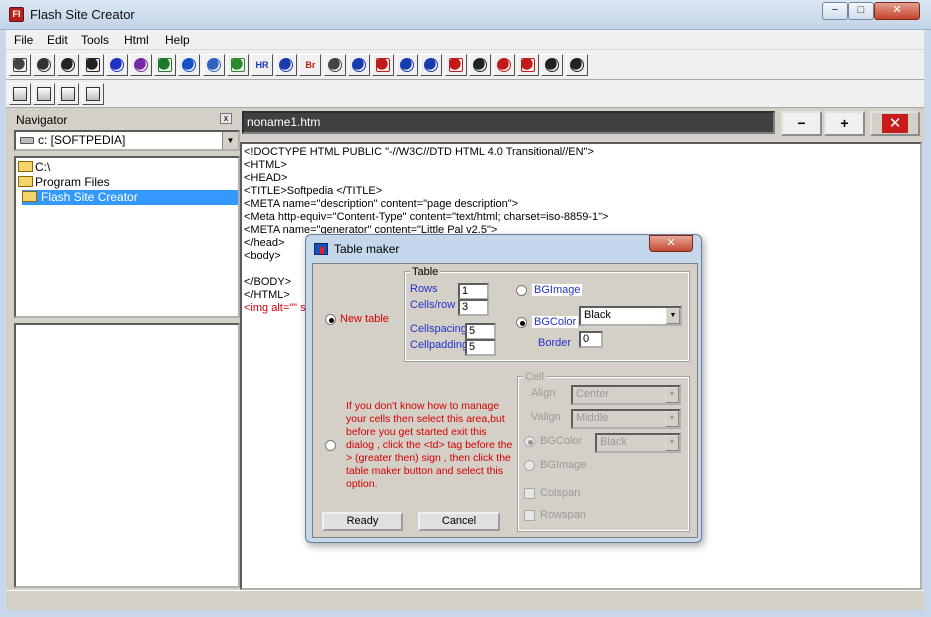  What do you see at coordinates (563, 465) in the screenshot?
I see `cell-bgimage-label: BGImage` at bounding box center [563, 465].